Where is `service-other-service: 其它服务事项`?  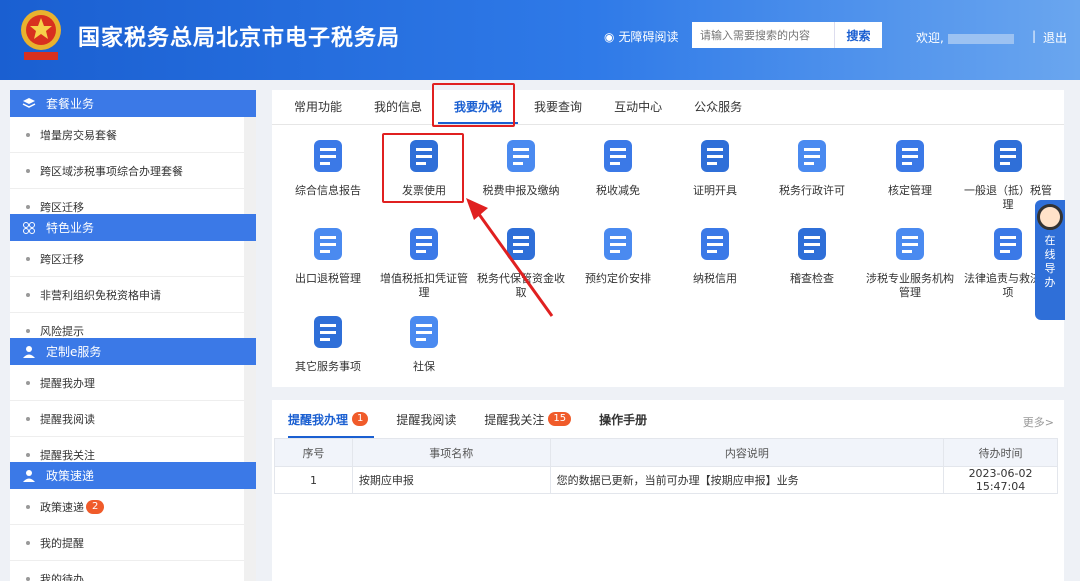 service-other-service: 其它服务事项 is located at coordinates (328, 343).